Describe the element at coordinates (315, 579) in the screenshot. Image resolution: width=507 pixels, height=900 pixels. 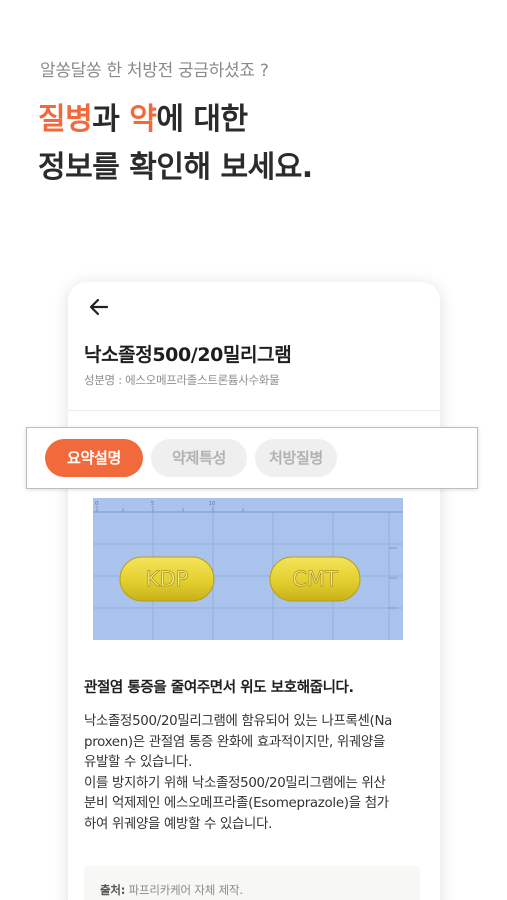
I see `pill-imprint-cmt: CMT` at that location.